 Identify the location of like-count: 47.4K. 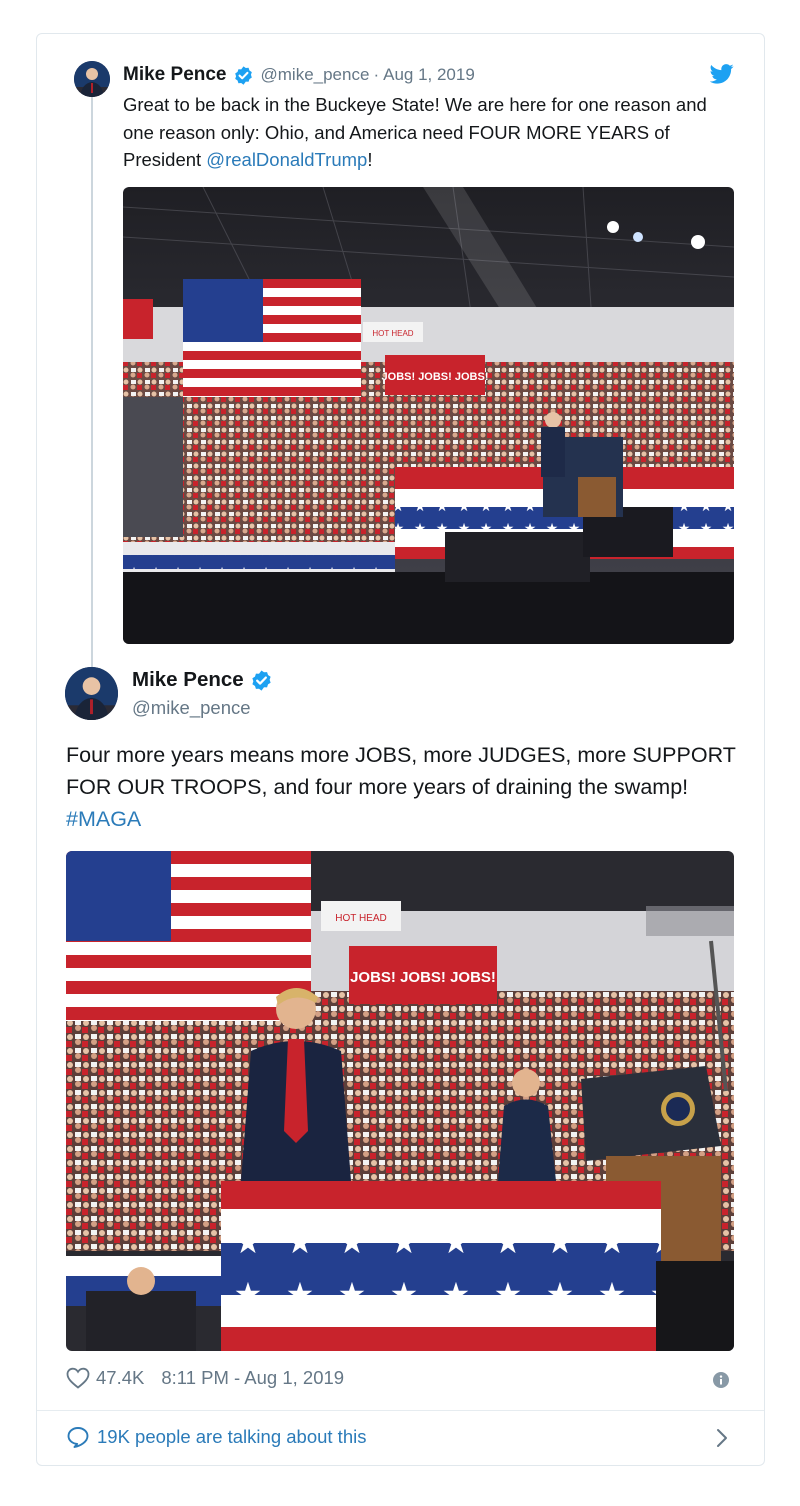
(120, 1378).